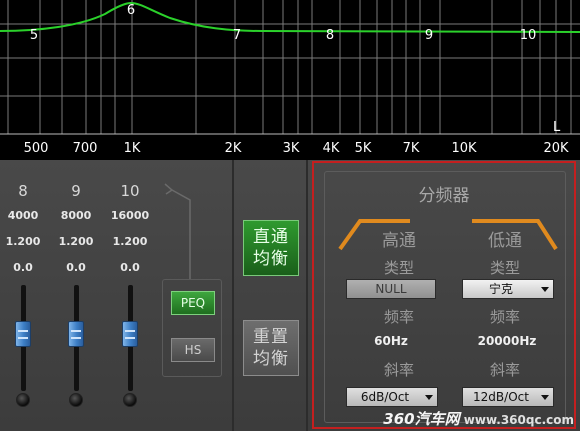 This screenshot has width=580, height=431. What do you see at coordinates (500, 289) in the screenshot?
I see `lowpass-type-value: 宁克` at bounding box center [500, 289].